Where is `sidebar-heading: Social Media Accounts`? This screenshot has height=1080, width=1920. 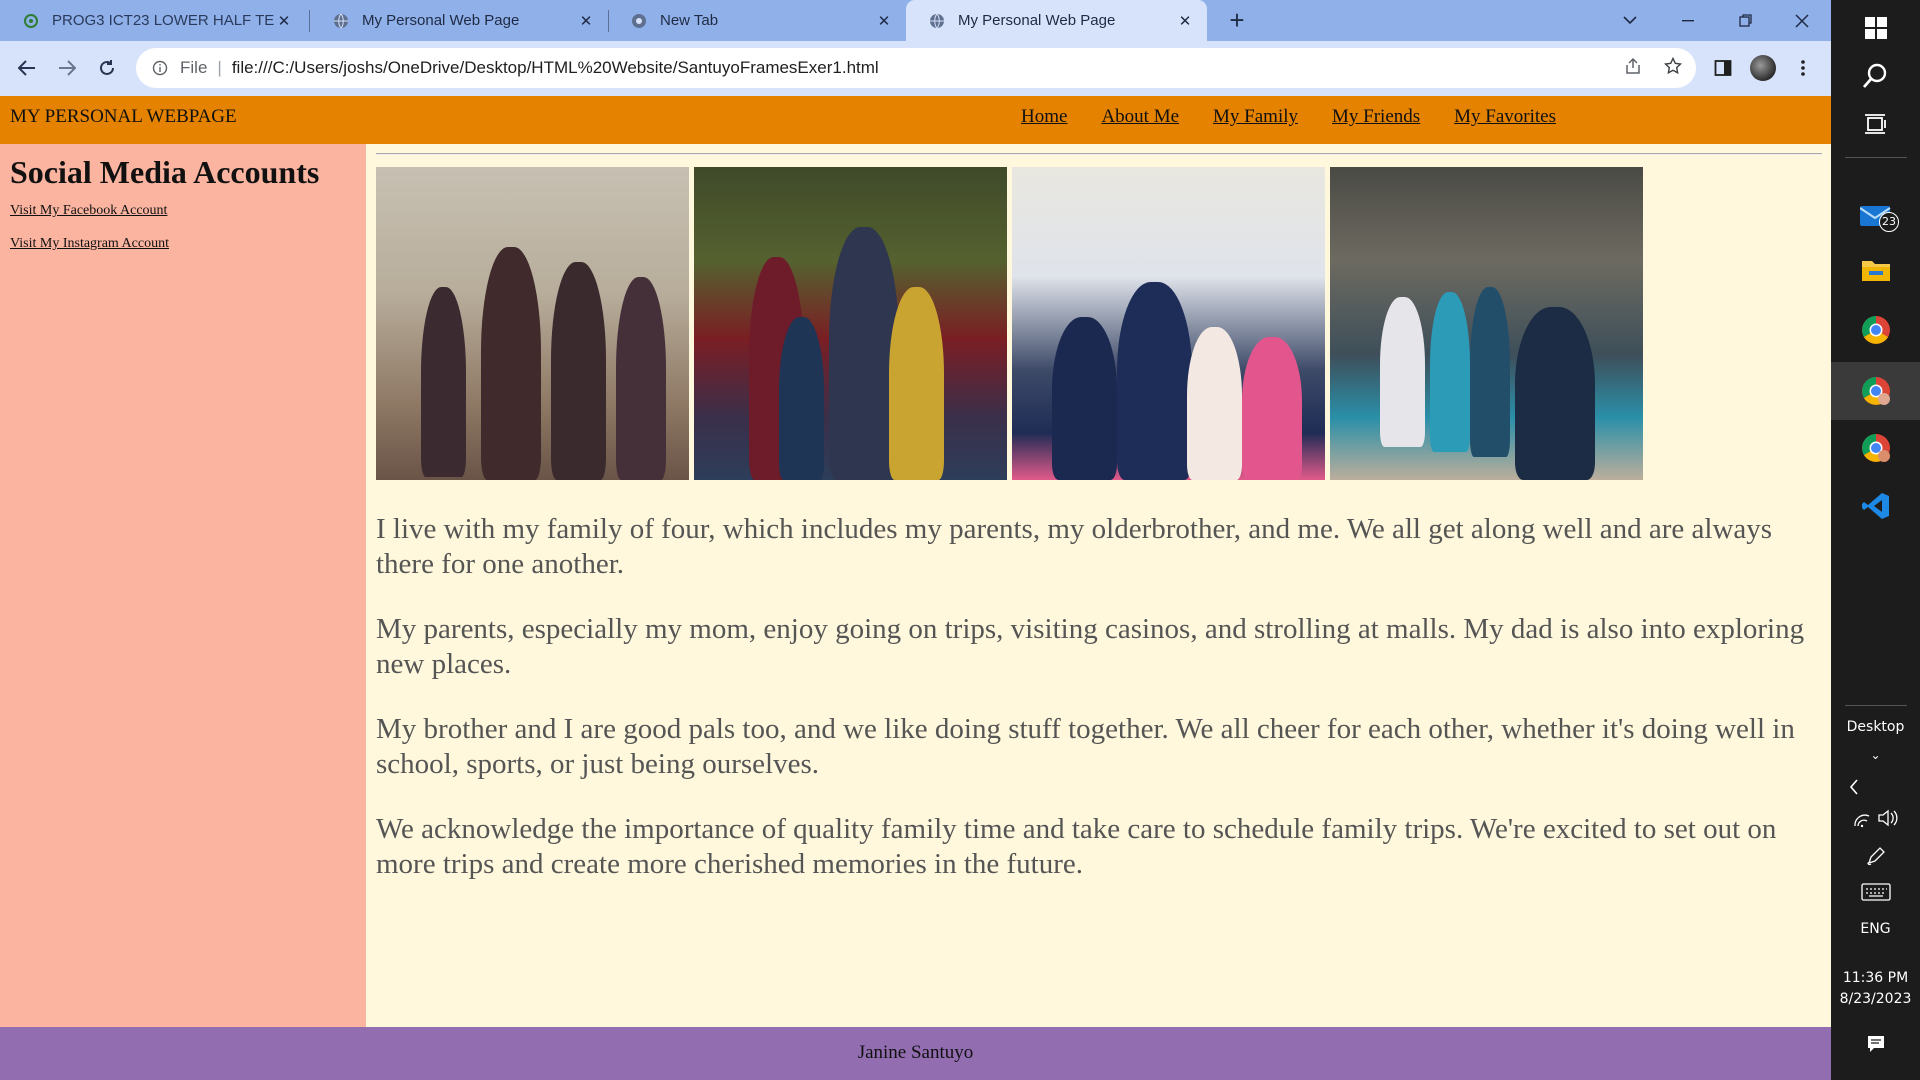 sidebar-heading: Social Media Accounts is located at coordinates (165, 172).